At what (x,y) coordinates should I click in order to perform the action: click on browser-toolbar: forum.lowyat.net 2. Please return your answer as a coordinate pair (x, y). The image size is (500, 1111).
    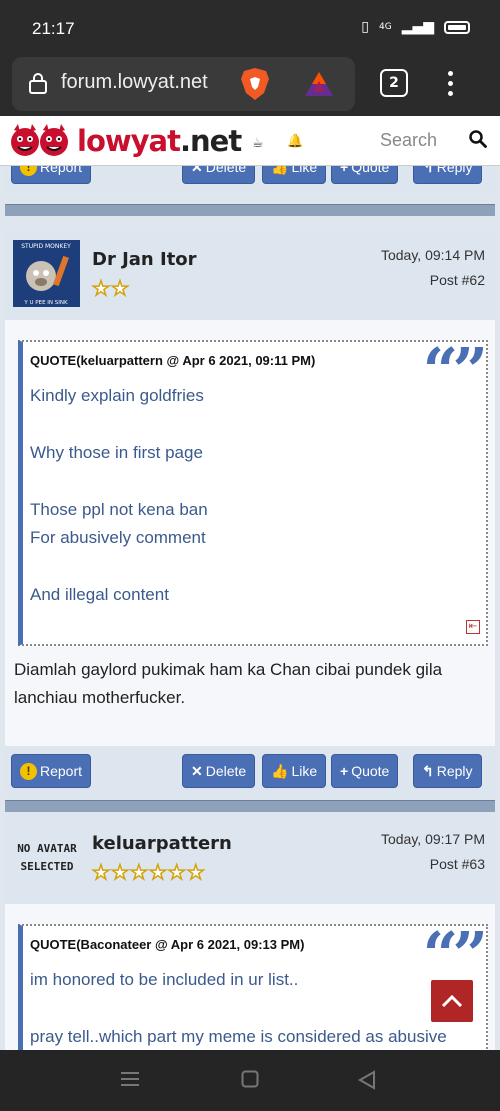
    Looking at the image, I should click on (250, 84).